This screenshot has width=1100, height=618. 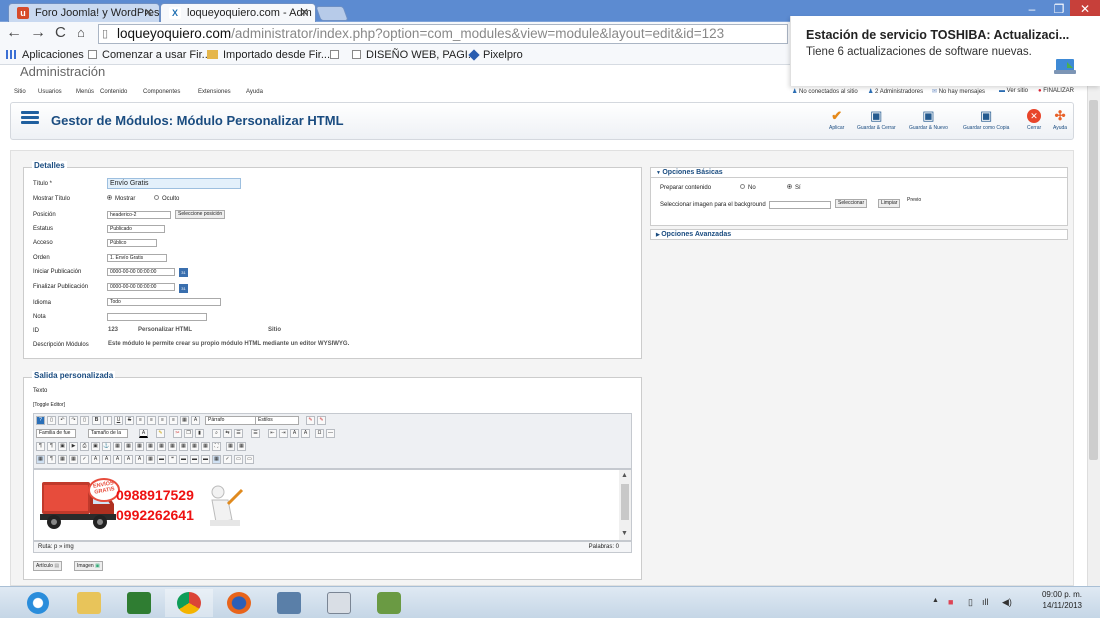 I want to click on attribs-icon: A, so click(x=139, y=459).